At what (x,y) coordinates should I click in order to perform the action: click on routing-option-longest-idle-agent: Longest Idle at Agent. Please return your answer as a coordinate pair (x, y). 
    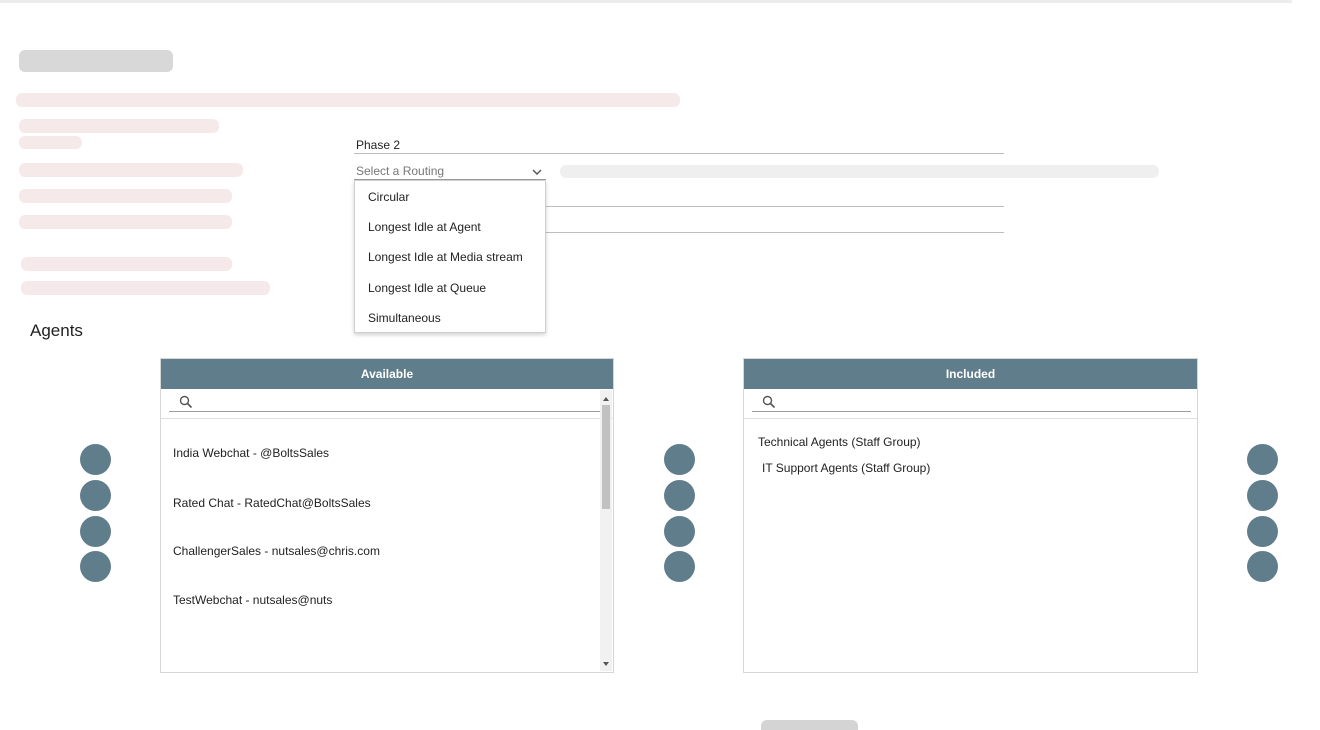
    Looking at the image, I should click on (450, 227).